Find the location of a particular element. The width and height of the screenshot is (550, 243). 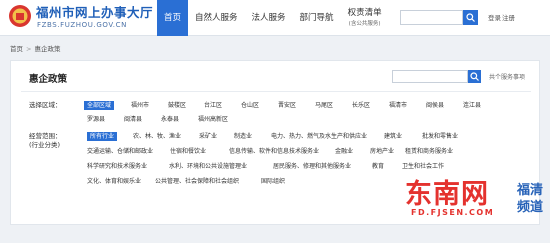

industry-chip: 批发和零售业 is located at coordinates (440, 136).